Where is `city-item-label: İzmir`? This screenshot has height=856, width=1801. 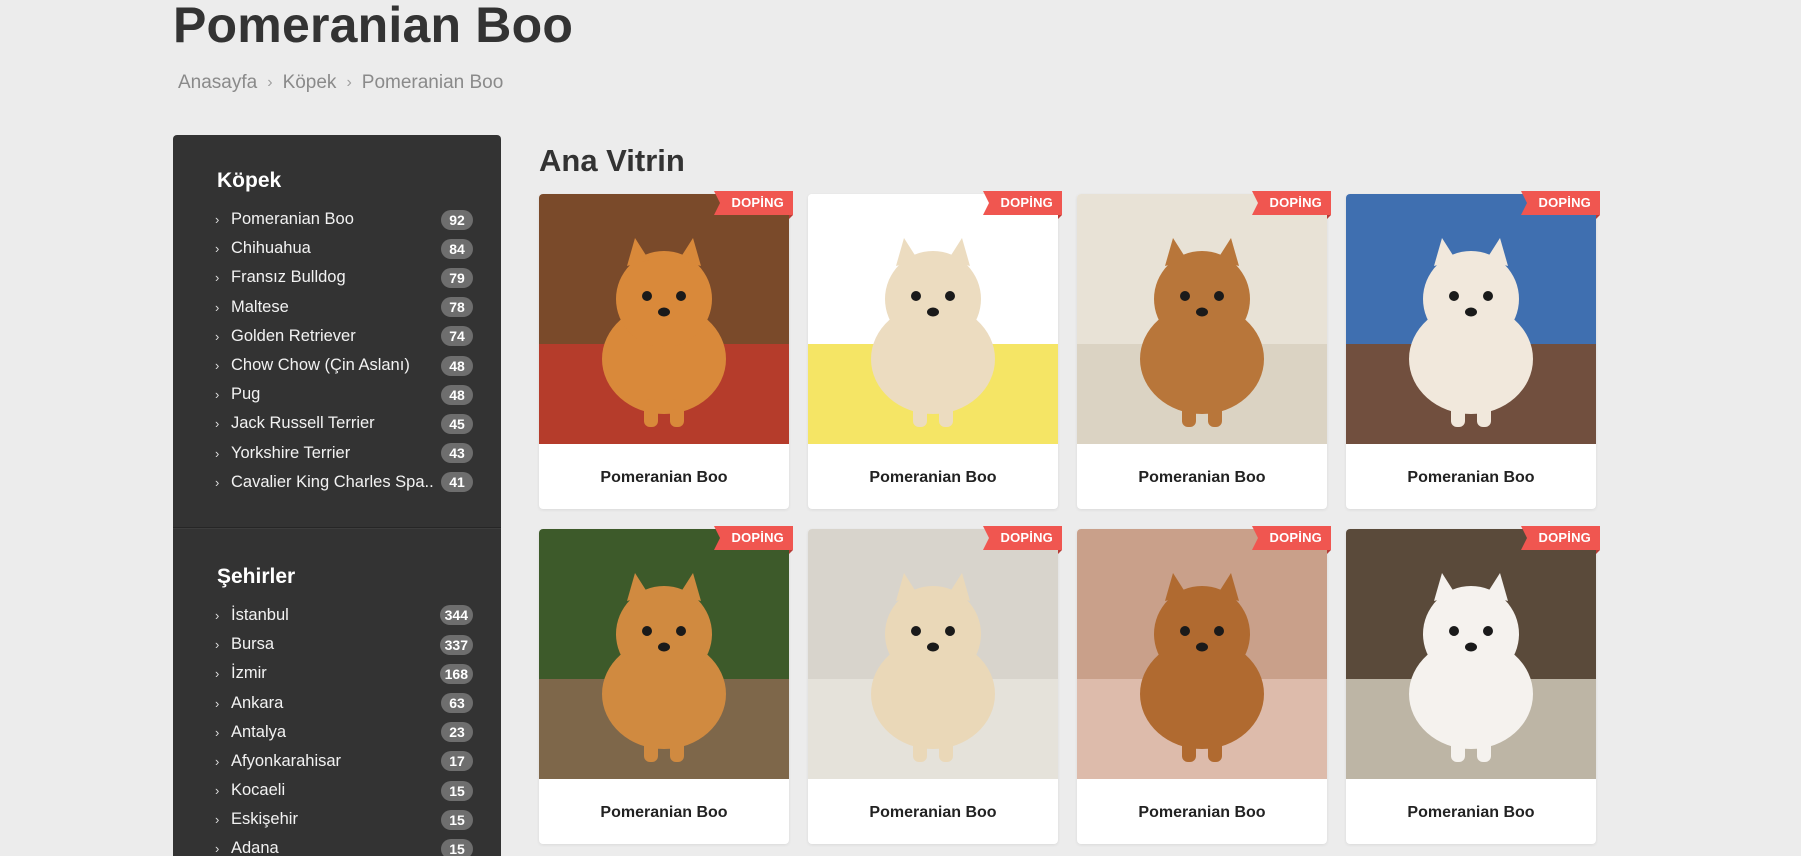
city-item-label: İzmir is located at coordinates (249, 673).